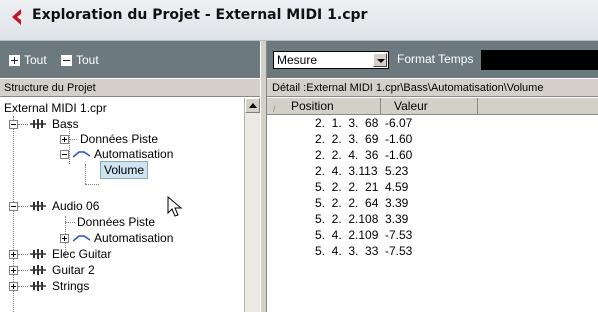 This screenshot has height=312, width=598. Describe the element at coordinates (347, 219) in the screenshot. I see `row-position: 5. 2. 2.108` at that location.